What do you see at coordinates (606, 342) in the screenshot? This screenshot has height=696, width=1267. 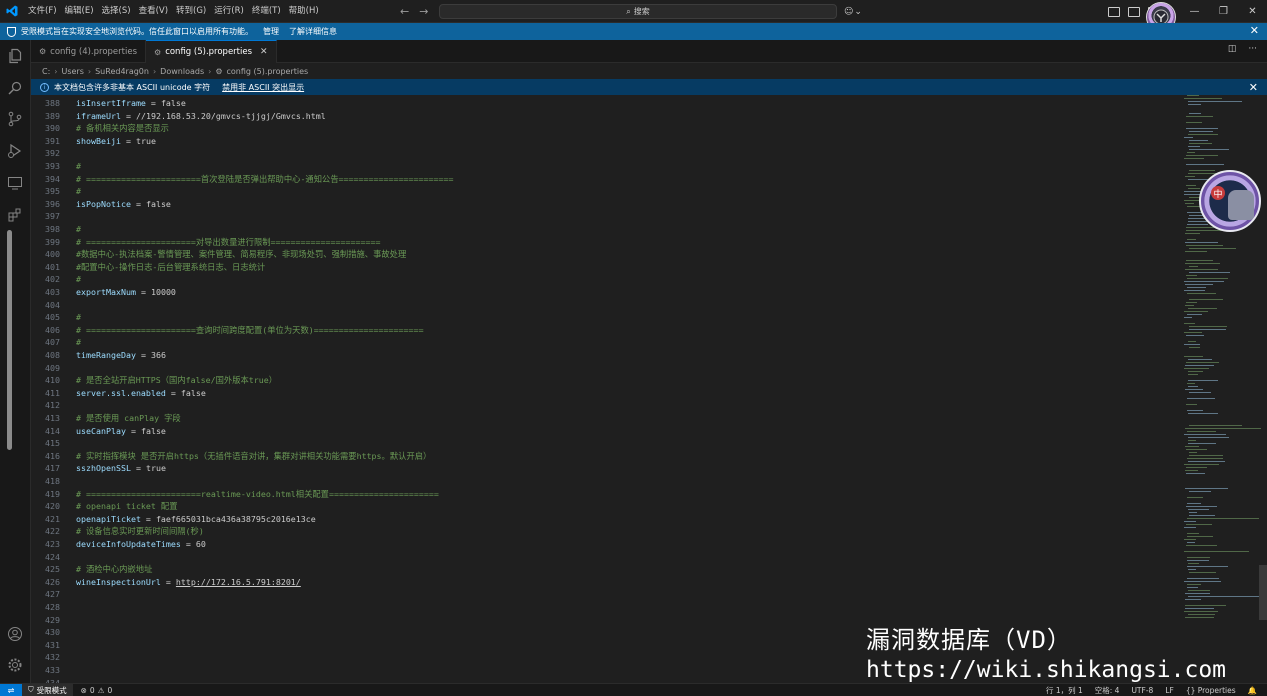 I see `code-line: 407 #` at bounding box center [606, 342].